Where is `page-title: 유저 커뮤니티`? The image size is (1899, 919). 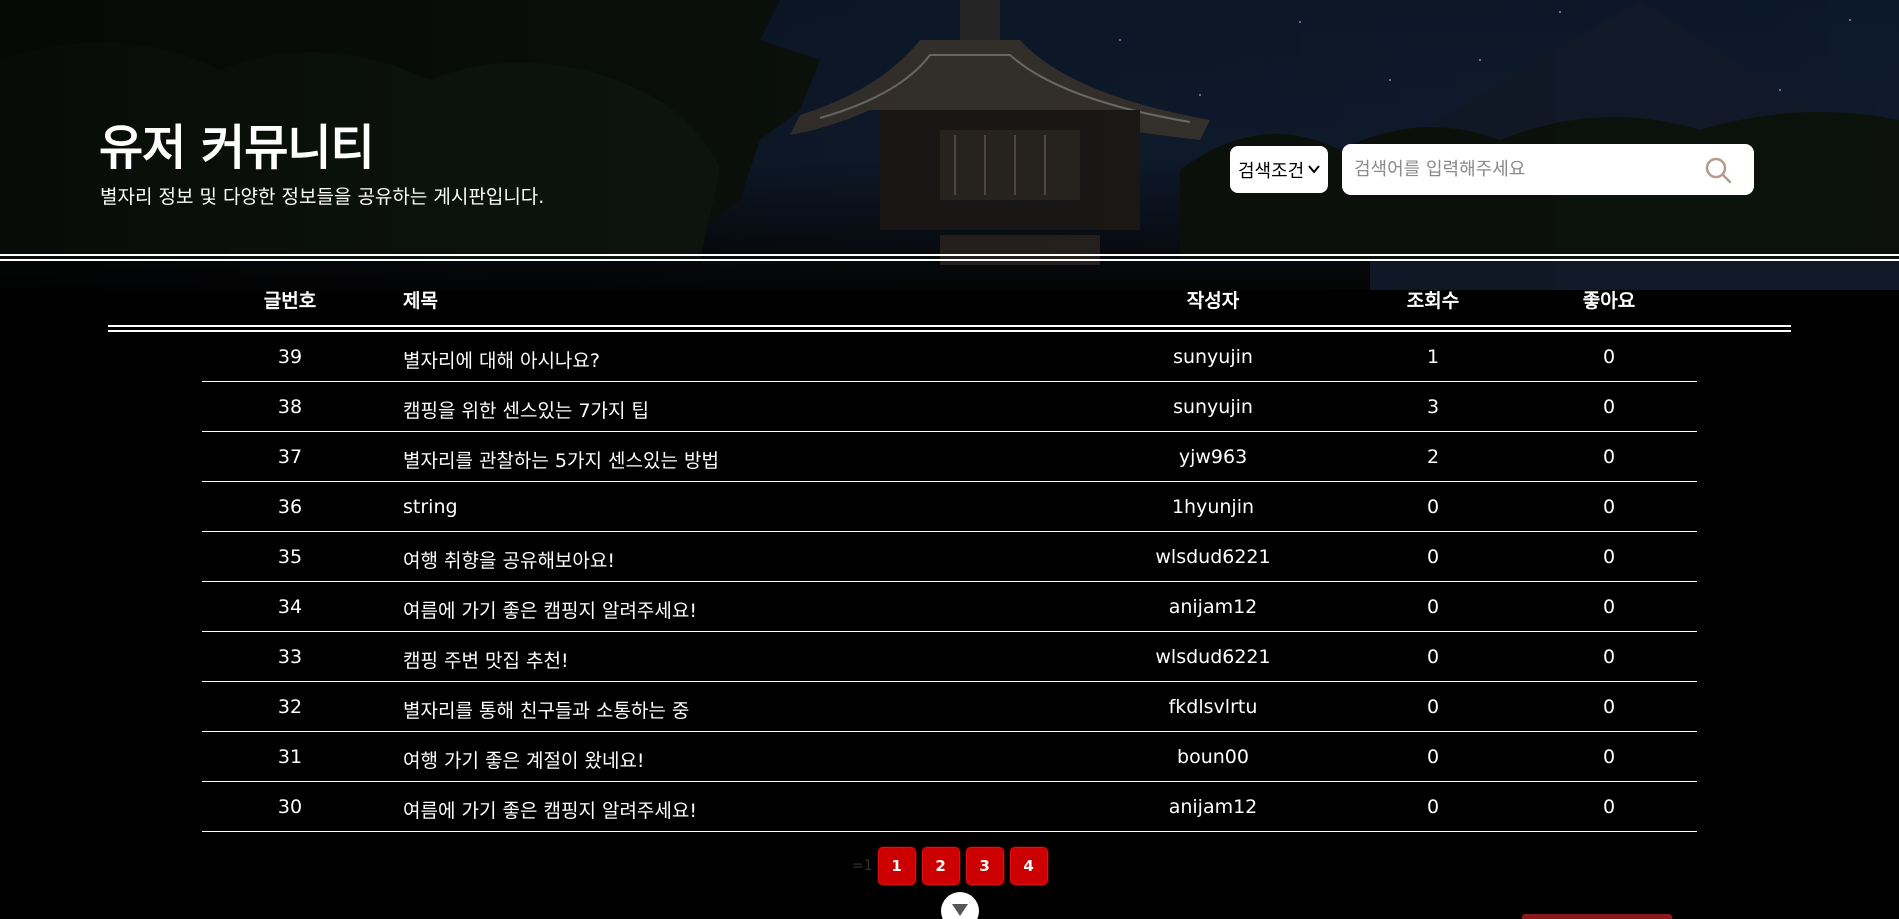
page-title: 유저 커뮤니티 is located at coordinates (237, 148).